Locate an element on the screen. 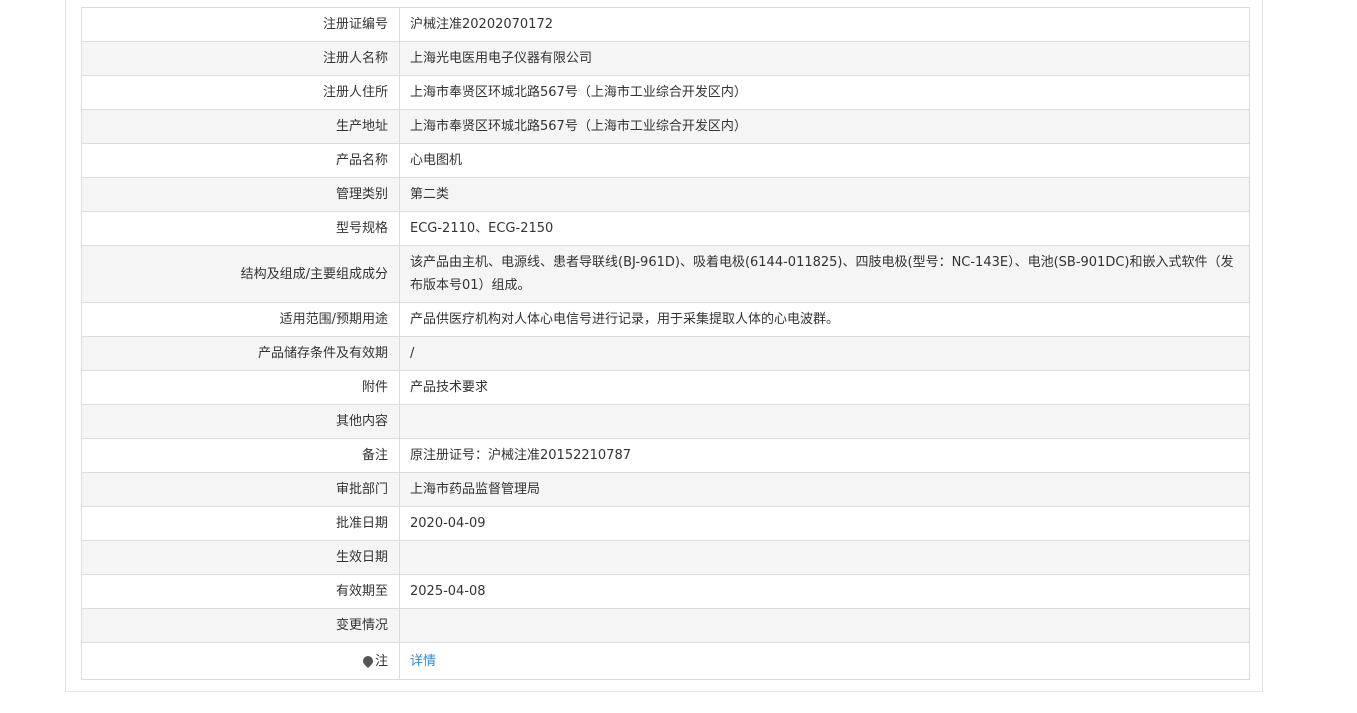  table-row-effective-date: 生效日期 is located at coordinates (665, 557).